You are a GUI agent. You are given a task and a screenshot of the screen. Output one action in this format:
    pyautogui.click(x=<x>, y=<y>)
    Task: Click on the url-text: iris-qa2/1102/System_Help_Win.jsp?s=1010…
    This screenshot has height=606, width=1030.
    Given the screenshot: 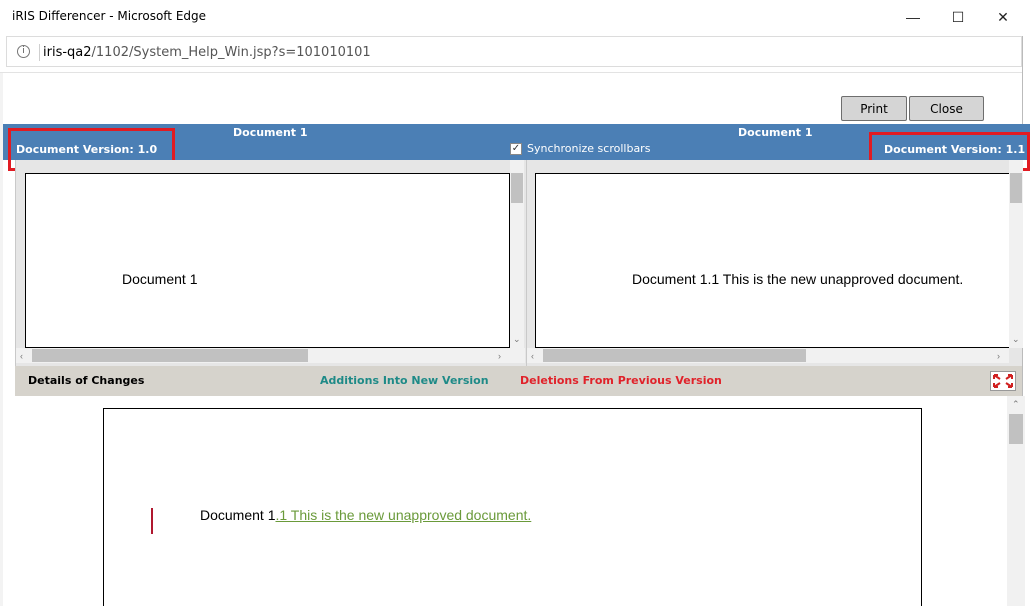 What is the action you would take?
    pyautogui.click(x=207, y=52)
    